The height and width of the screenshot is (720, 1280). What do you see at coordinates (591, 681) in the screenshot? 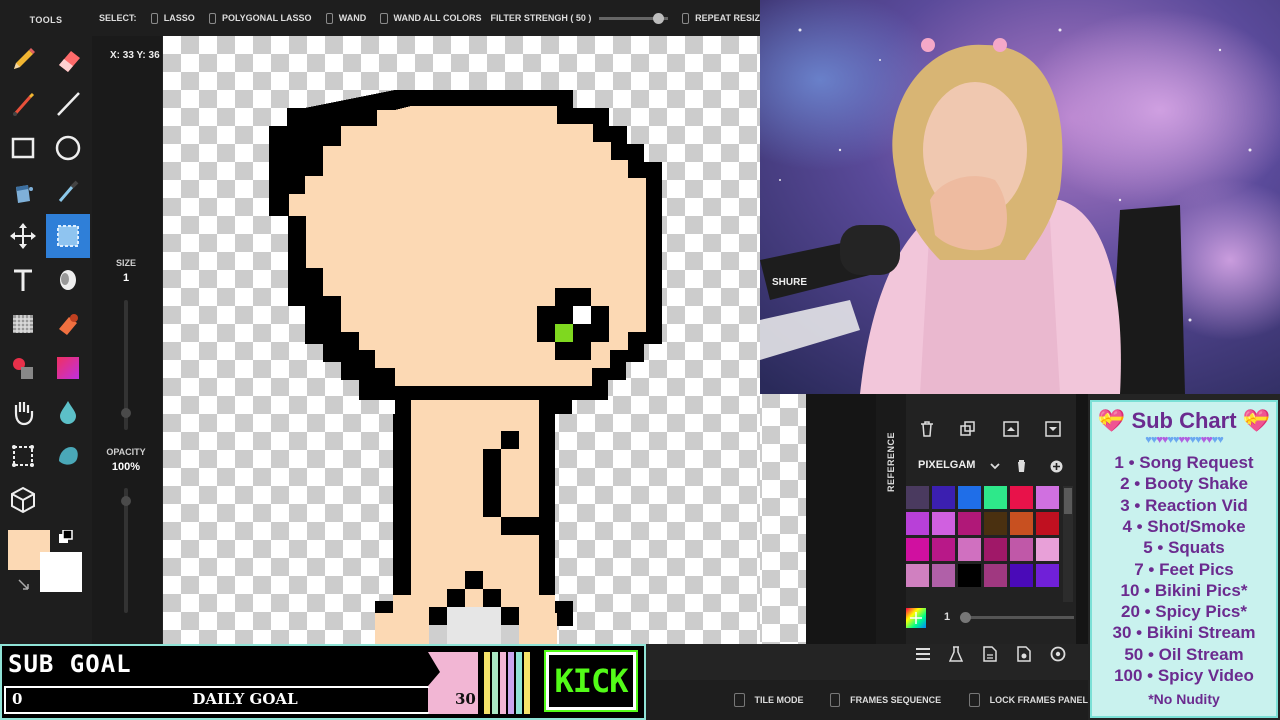
I see `kick-logo: KICK` at bounding box center [591, 681].